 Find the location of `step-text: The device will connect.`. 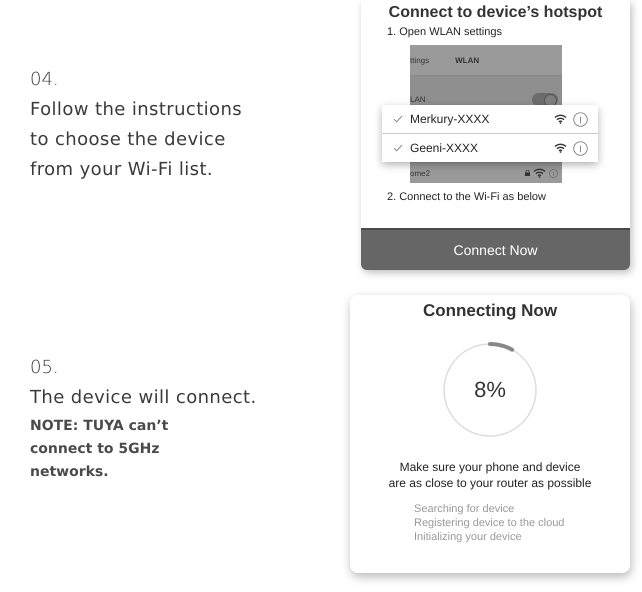

step-text: The device will connect. is located at coordinates (144, 398).